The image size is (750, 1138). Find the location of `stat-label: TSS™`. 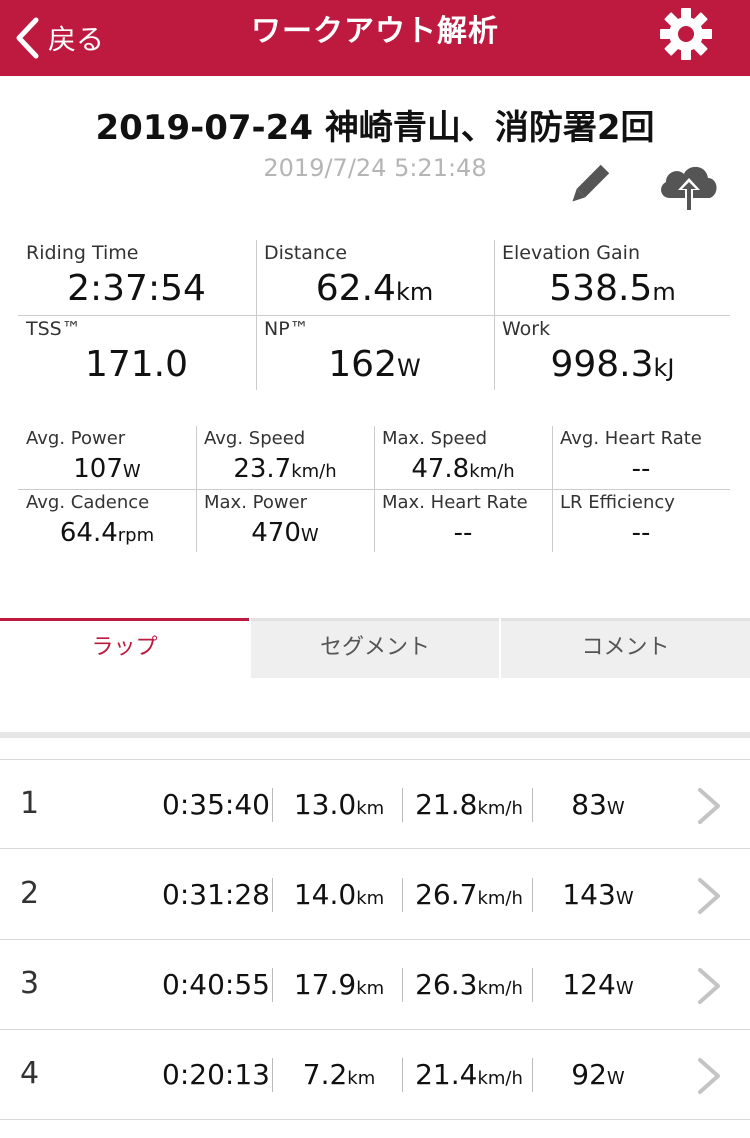

stat-label: TSS™ is located at coordinates (53, 329).